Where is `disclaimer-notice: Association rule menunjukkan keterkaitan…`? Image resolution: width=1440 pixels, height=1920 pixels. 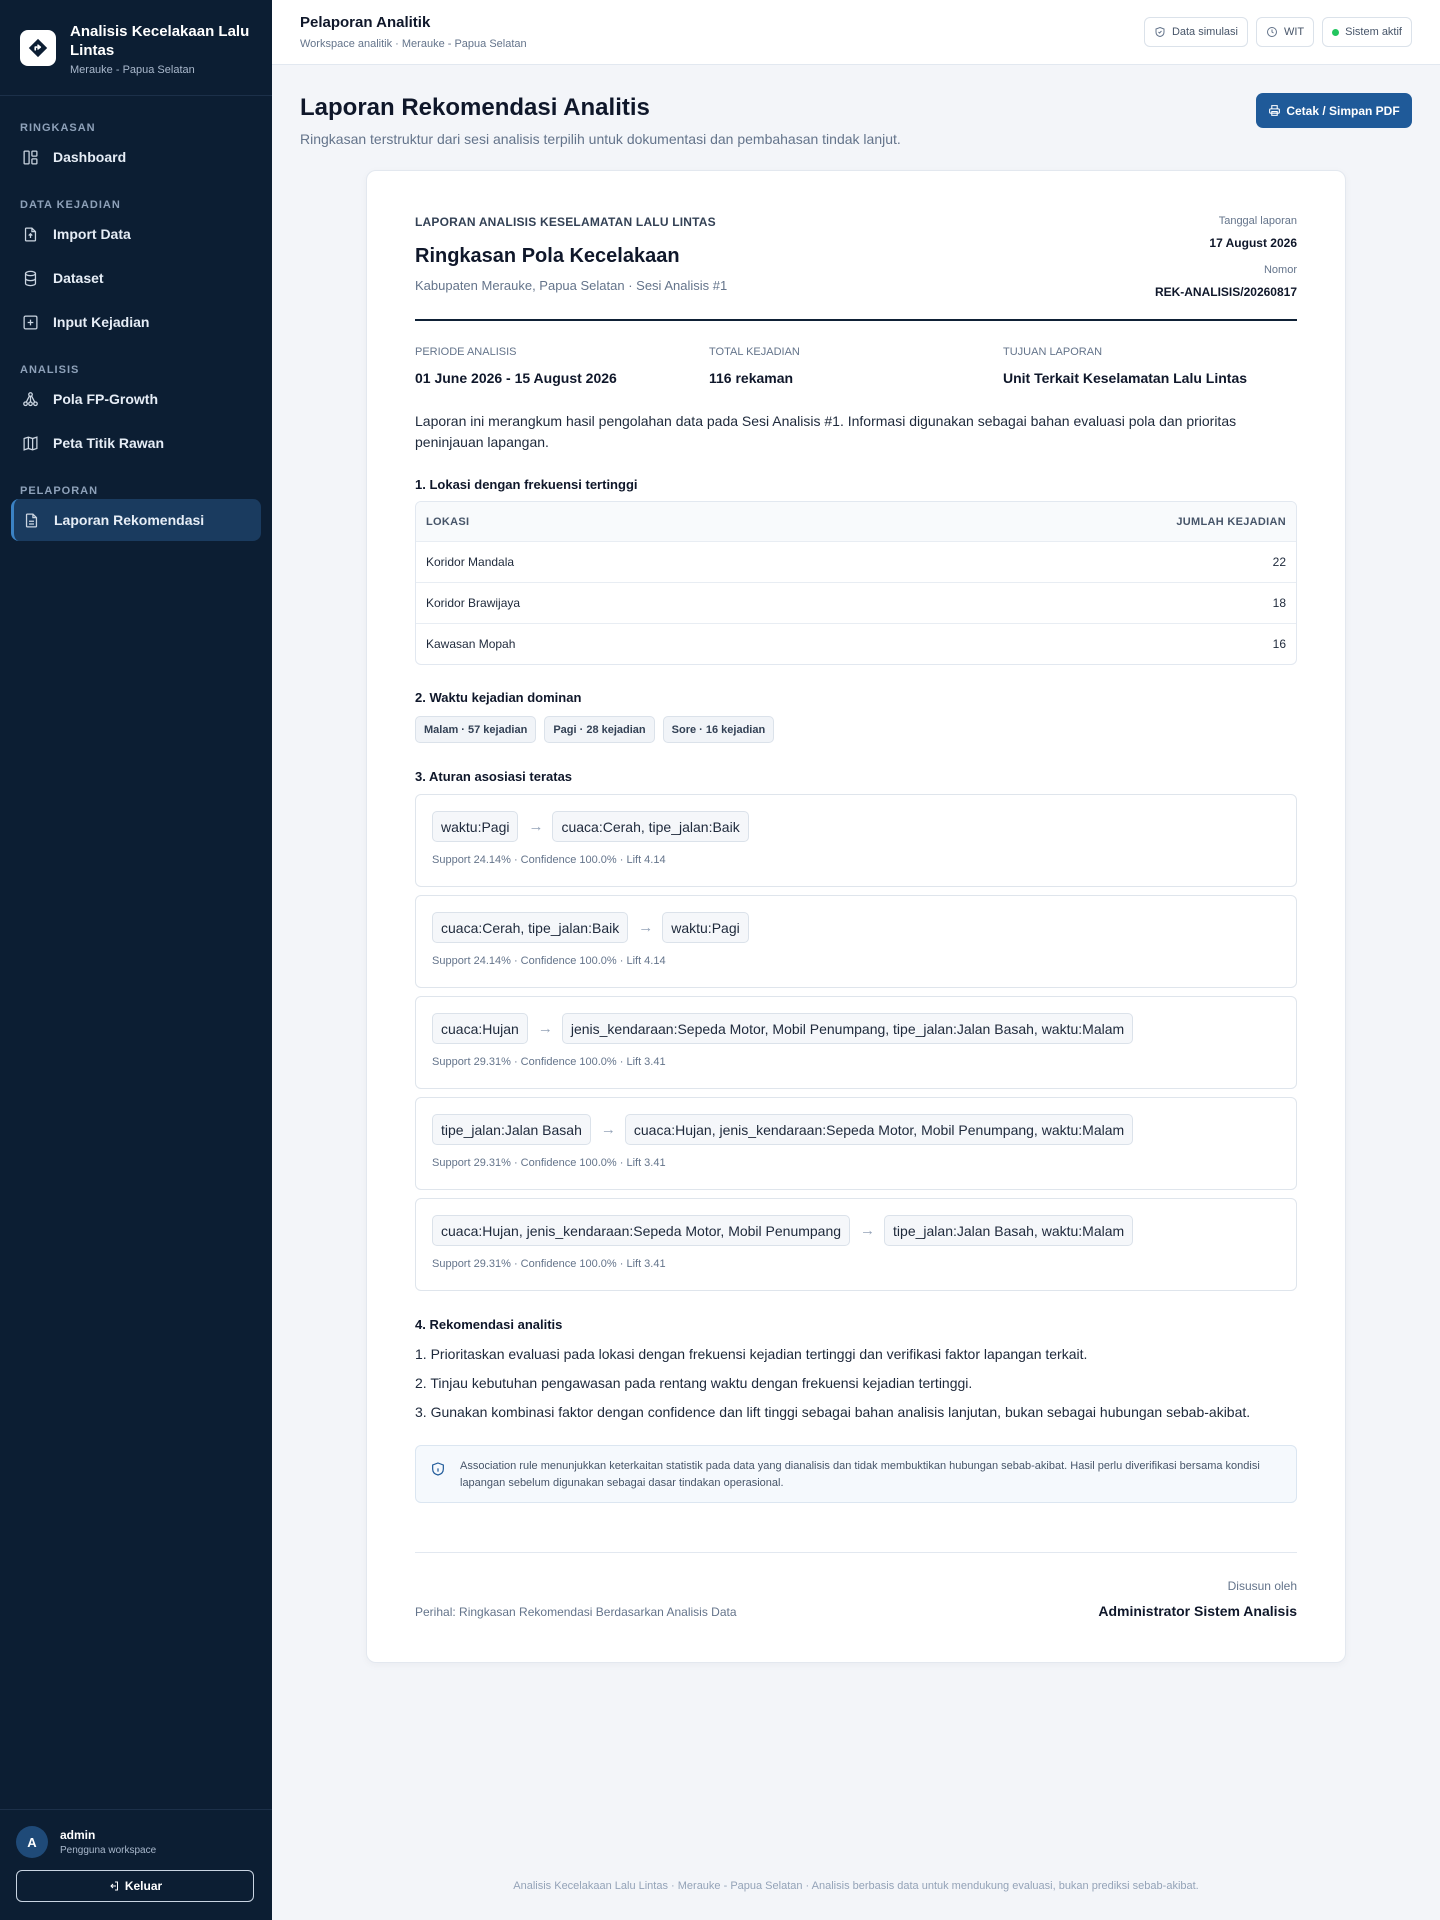
disclaimer-notice: Association rule menunjukkan keterkaitan… is located at coordinates (856, 1474).